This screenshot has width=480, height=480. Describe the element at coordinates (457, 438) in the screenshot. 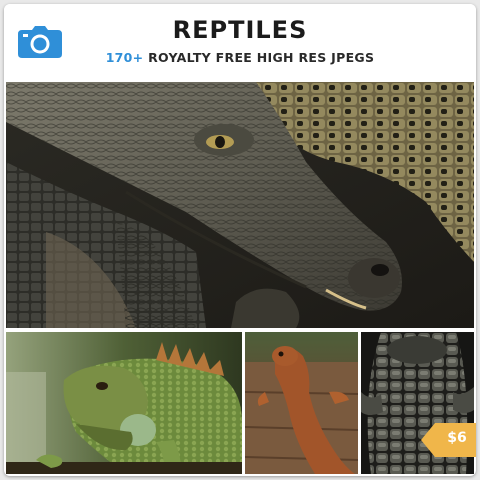

I see `price-label: $6` at that location.